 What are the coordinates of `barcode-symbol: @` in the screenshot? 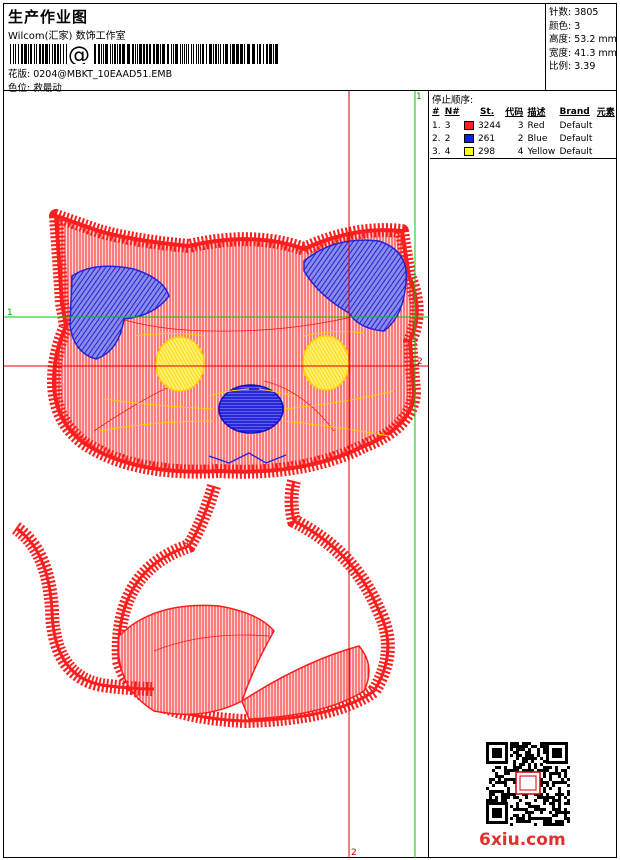 It's located at (79, 54).